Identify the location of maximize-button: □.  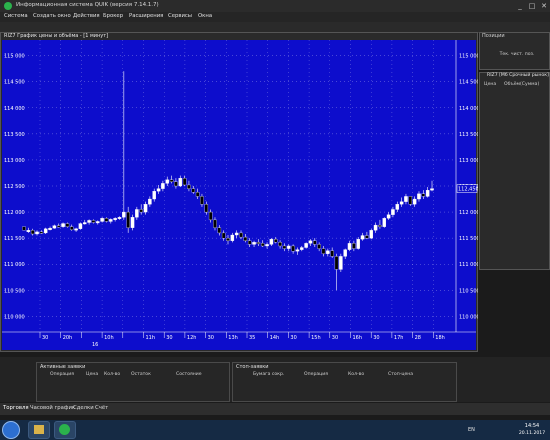
(532, 6).